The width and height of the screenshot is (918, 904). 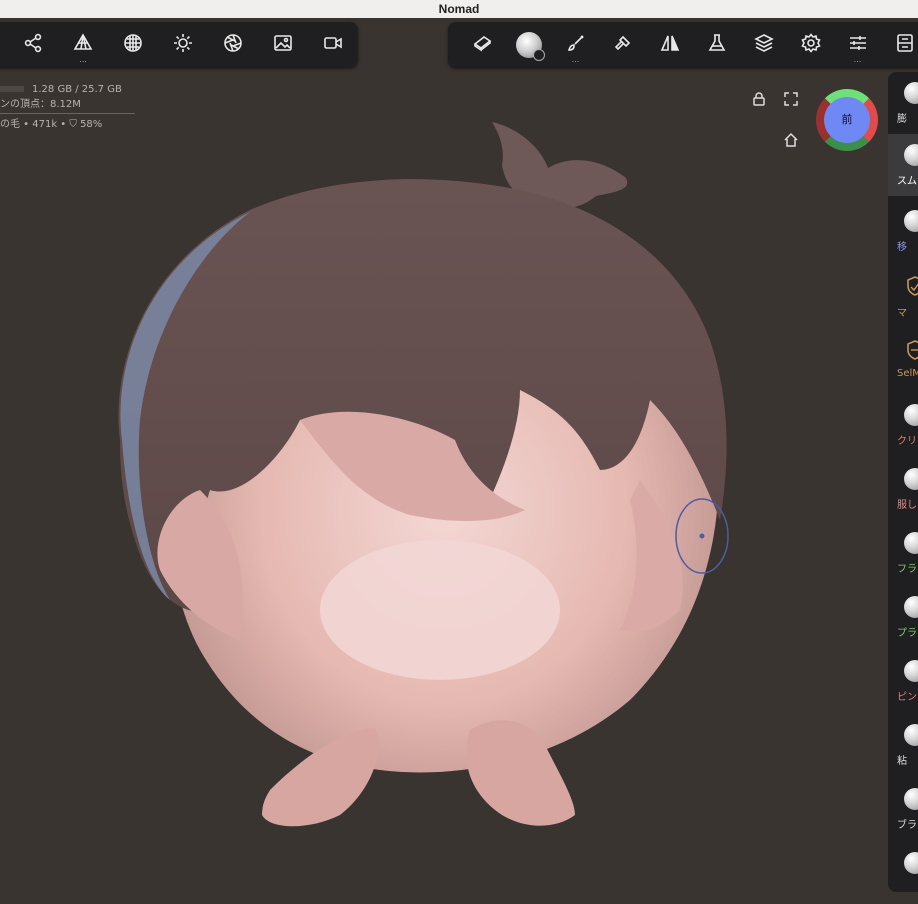 What do you see at coordinates (902, 119) in the screenshot?
I see `tool-label: 膨` at bounding box center [902, 119].